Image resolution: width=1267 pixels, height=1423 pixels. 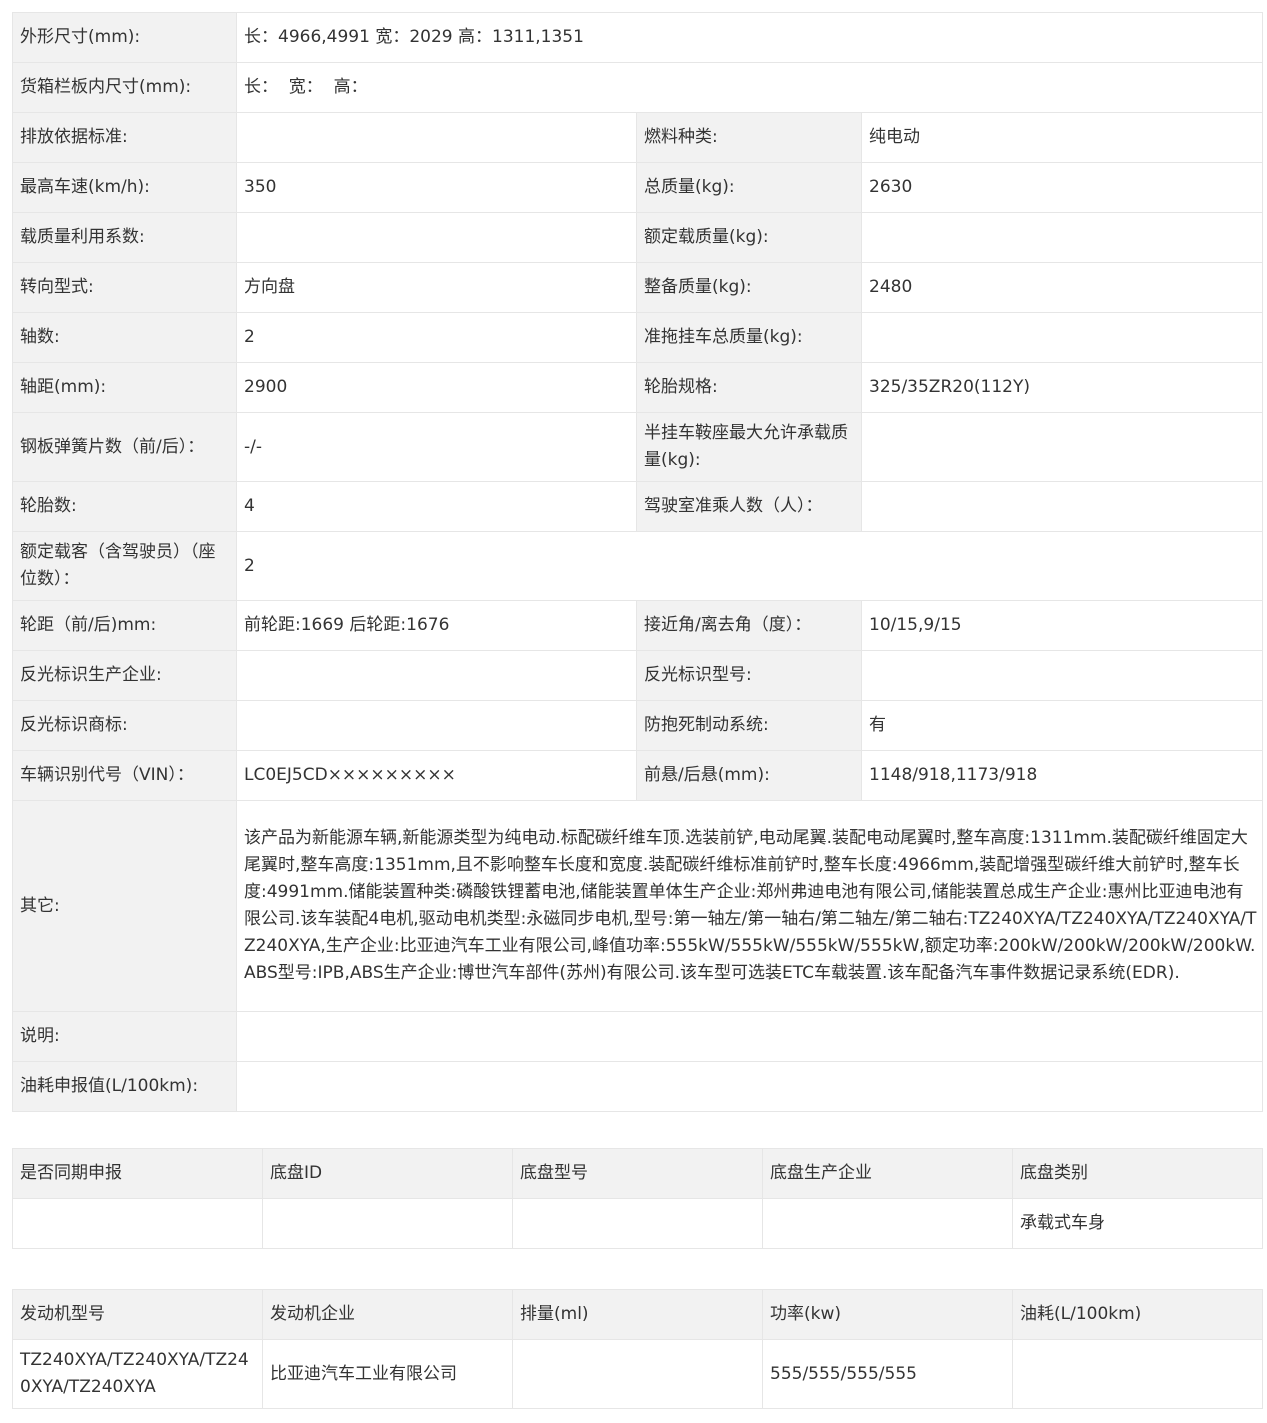 What do you see at coordinates (1062, 137) in the screenshot?
I see `fuel-type-value: 纯电动` at bounding box center [1062, 137].